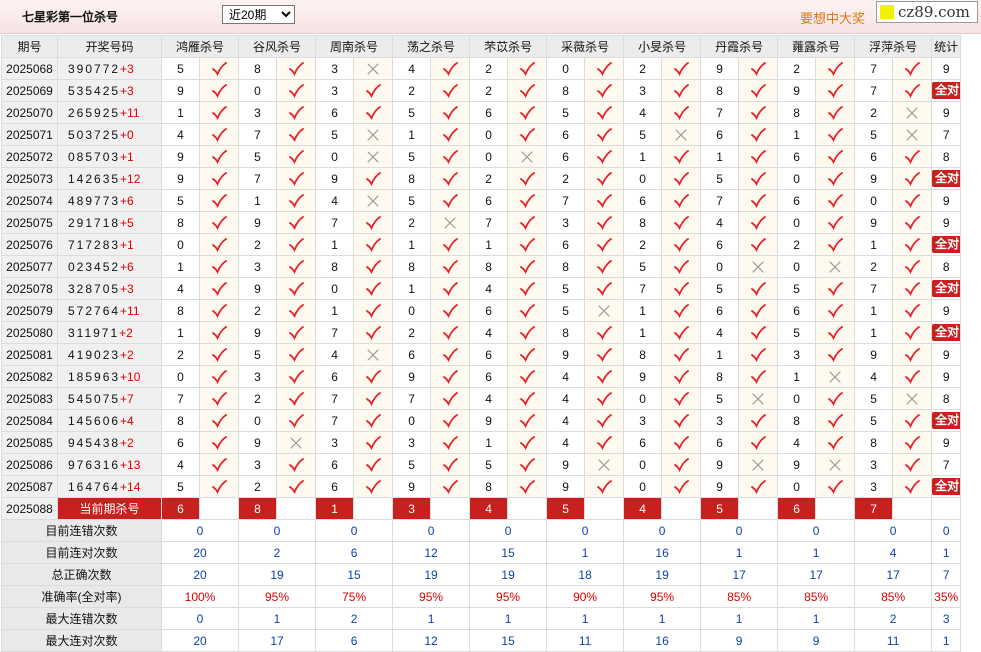  What do you see at coordinates (258, 14) in the screenshot?
I see `period-select: 近20期` at bounding box center [258, 14].